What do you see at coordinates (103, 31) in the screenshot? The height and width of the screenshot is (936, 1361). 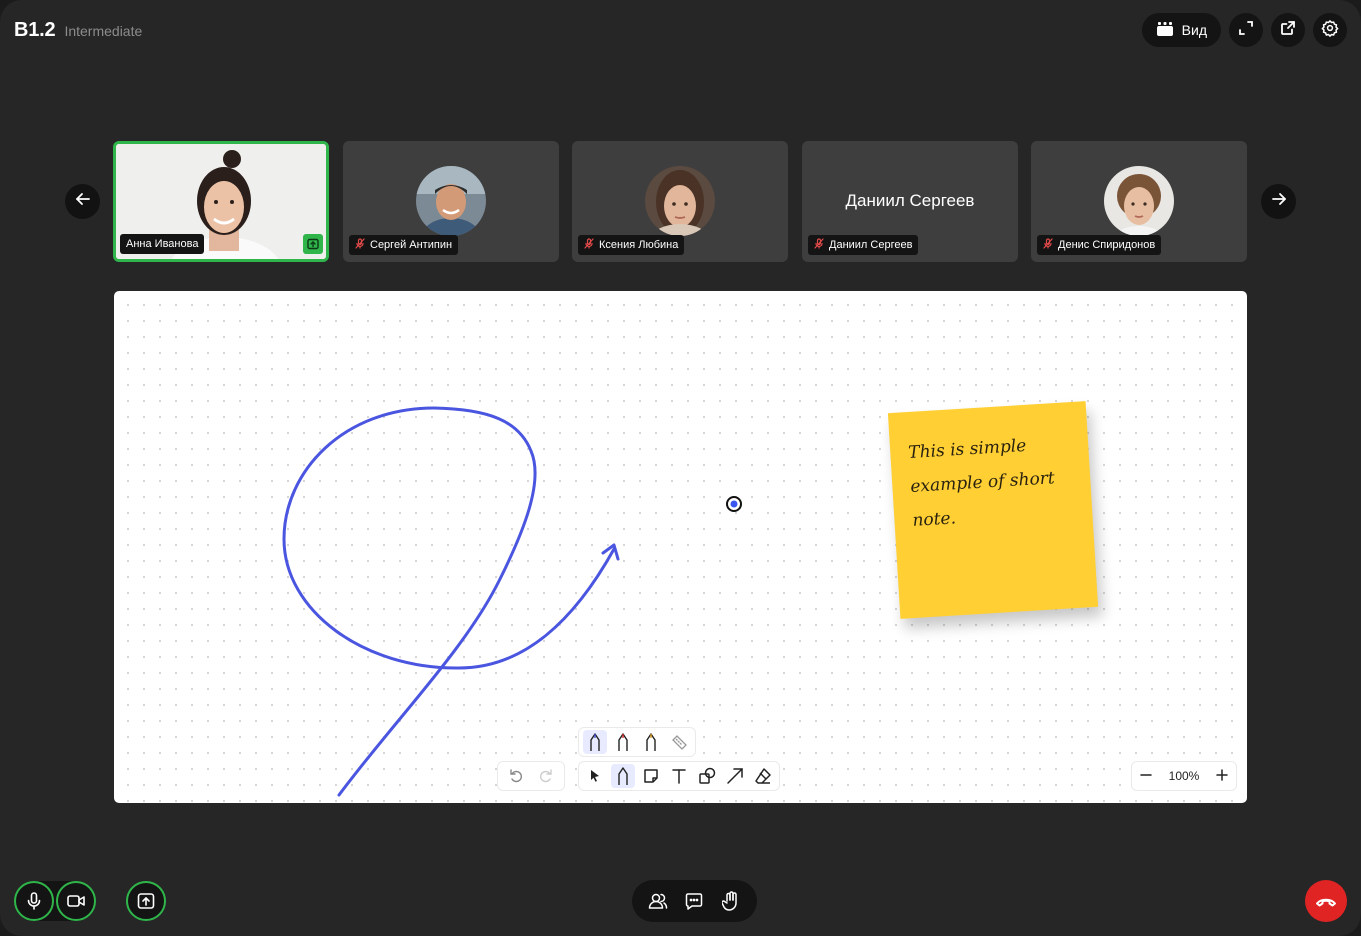 I see `level-sublabel: Intermediate` at bounding box center [103, 31].